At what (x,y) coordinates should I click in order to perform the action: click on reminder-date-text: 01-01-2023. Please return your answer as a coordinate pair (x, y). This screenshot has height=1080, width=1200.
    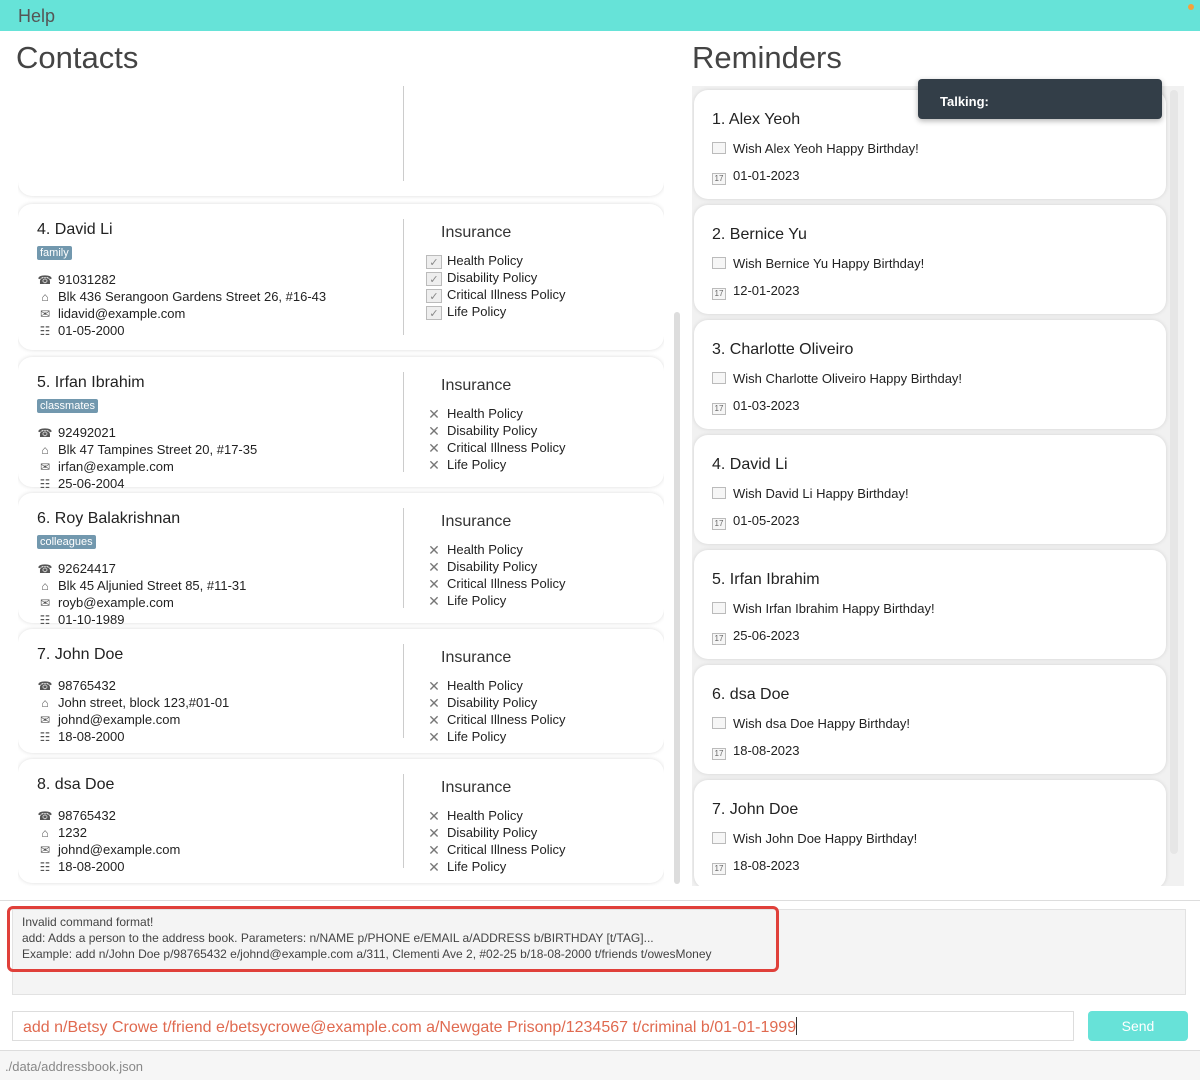
    Looking at the image, I should click on (766, 175).